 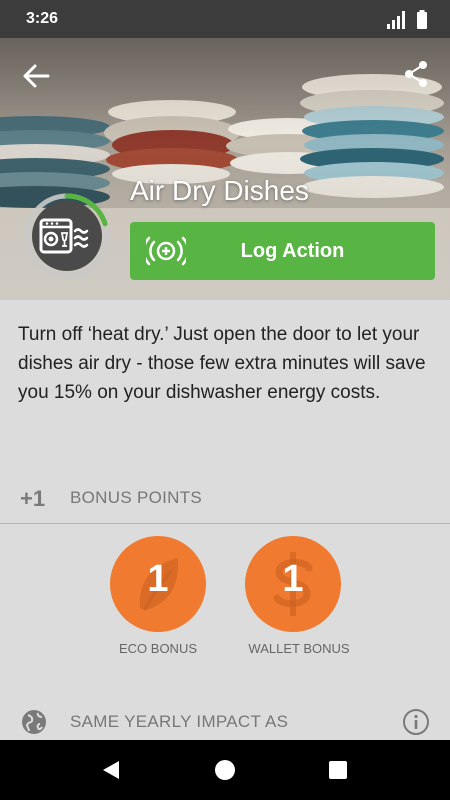 I want to click on signal-icon, so click(x=396, y=20).